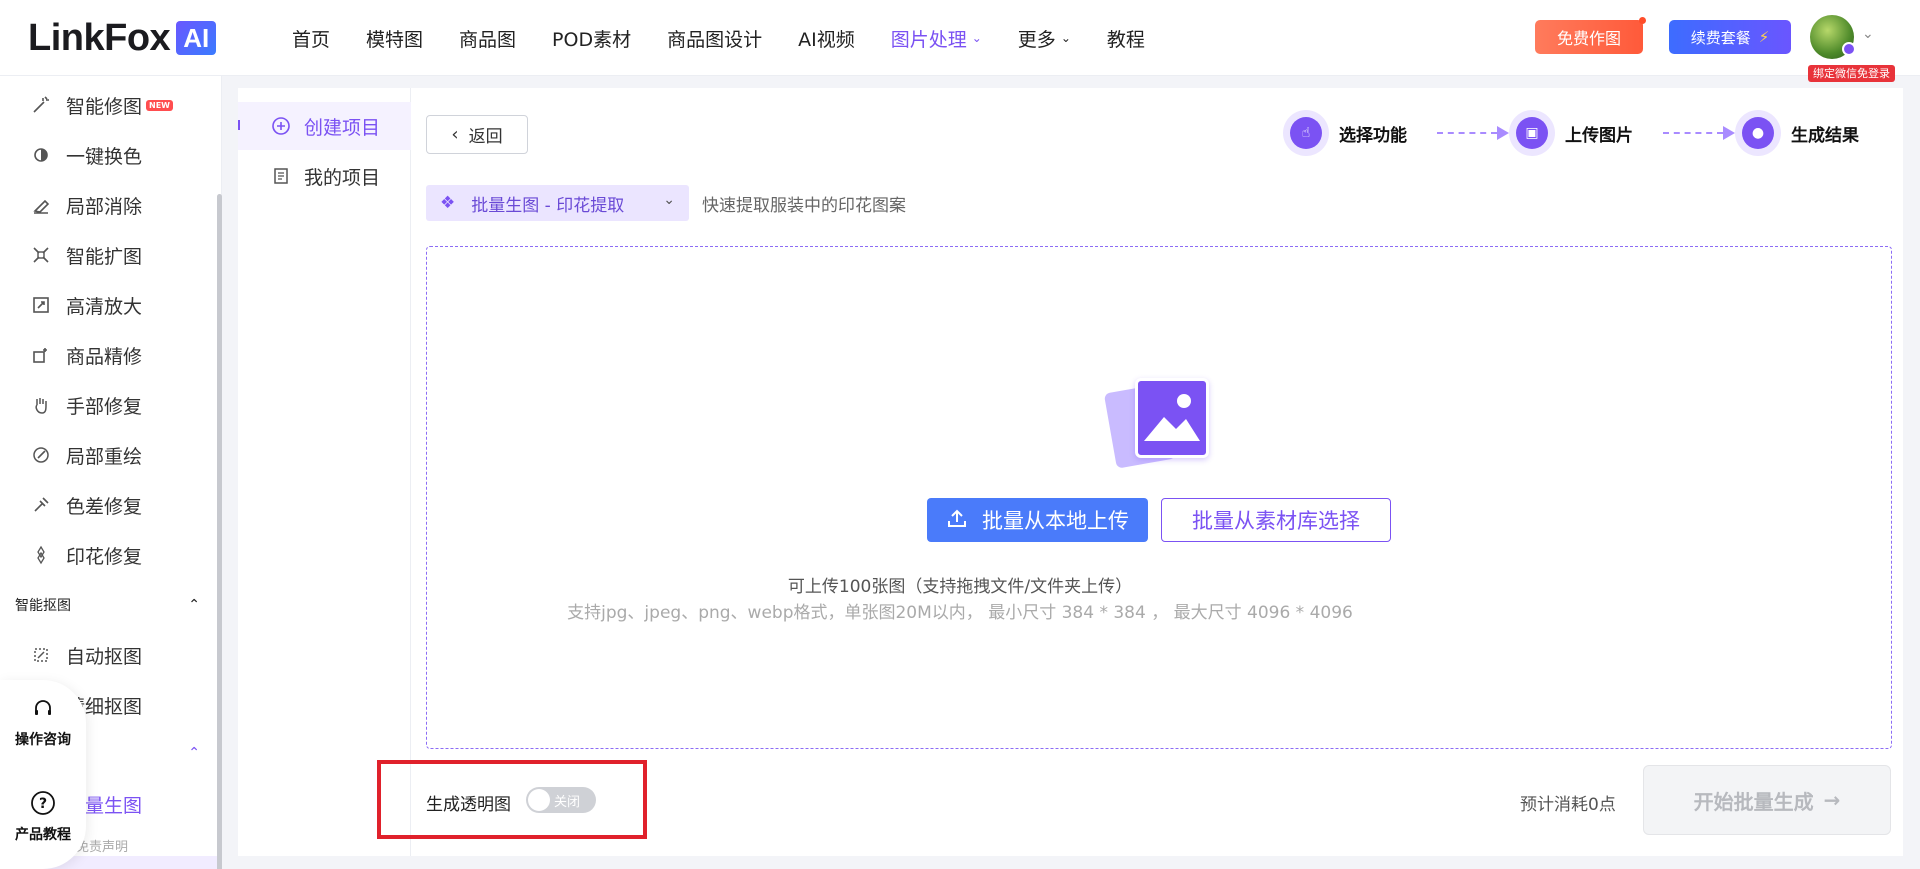 The image size is (1920, 869). What do you see at coordinates (41, 255) in the screenshot?
I see `expand-icon` at bounding box center [41, 255].